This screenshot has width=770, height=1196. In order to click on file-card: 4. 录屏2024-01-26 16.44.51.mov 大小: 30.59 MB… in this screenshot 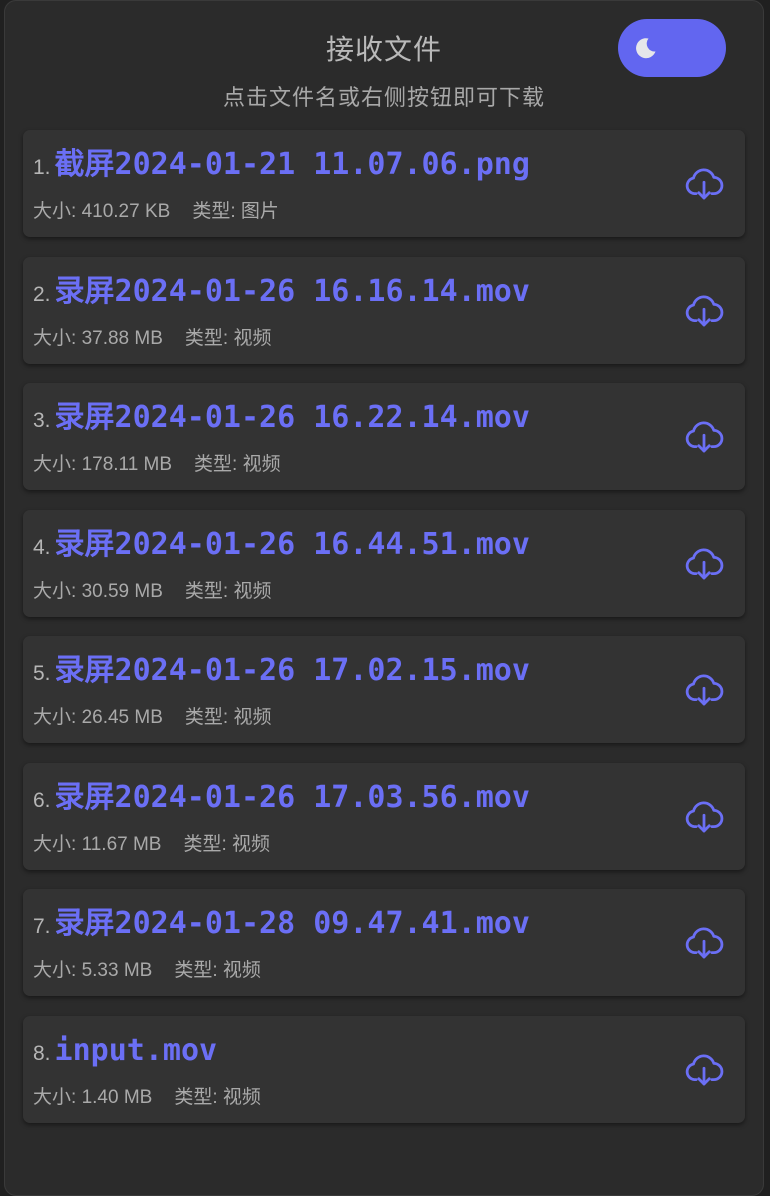, I will do `click(384, 563)`.